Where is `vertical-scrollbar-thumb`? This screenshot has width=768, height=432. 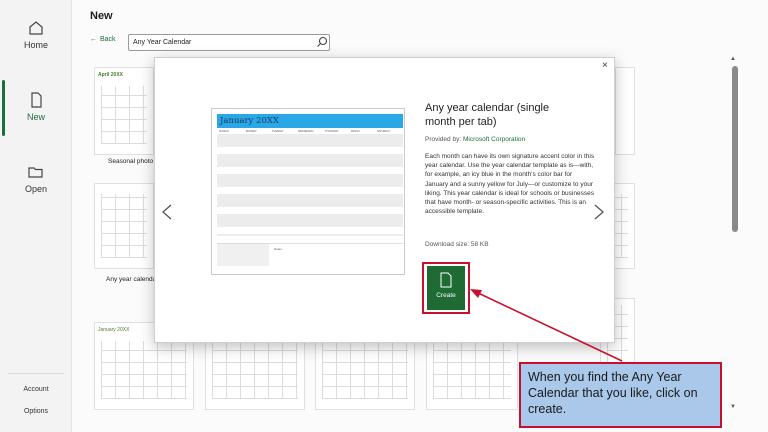 vertical-scrollbar-thumb is located at coordinates (735, 149).